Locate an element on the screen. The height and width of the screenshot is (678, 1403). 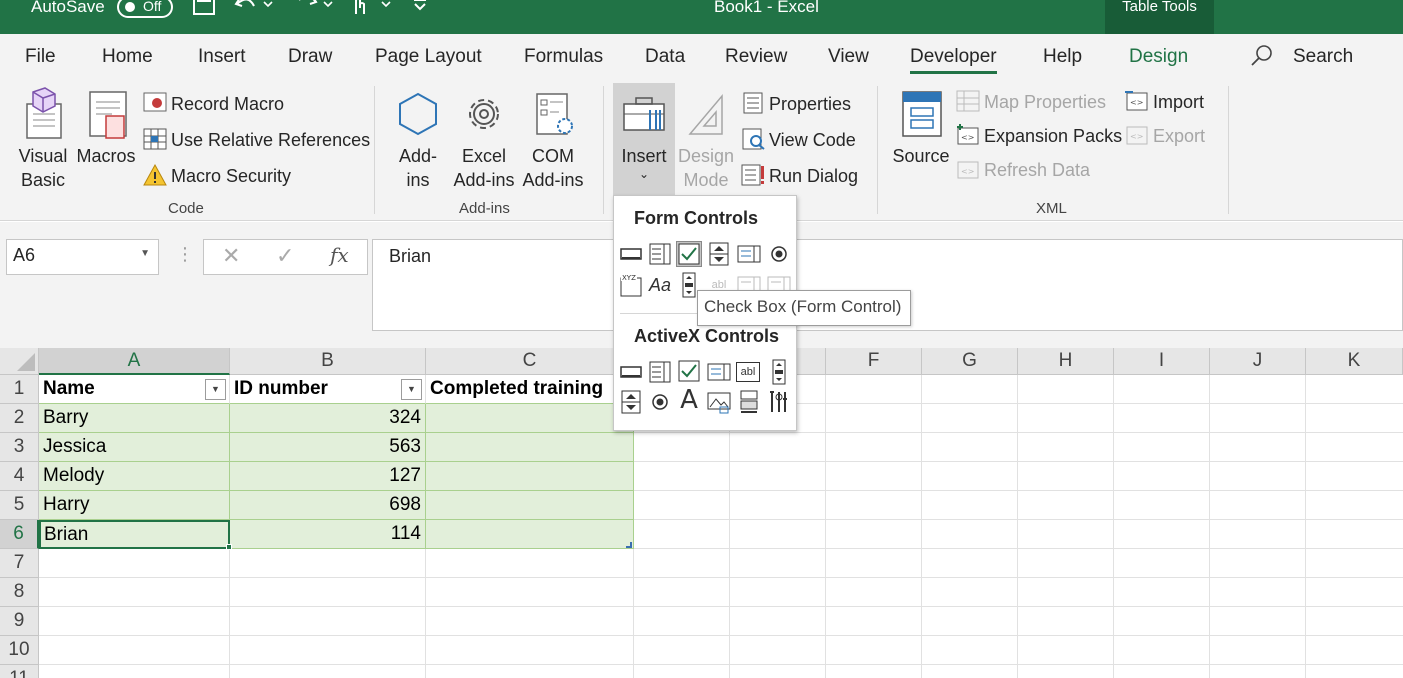
select-all-button is located at coordinates (19, 361).